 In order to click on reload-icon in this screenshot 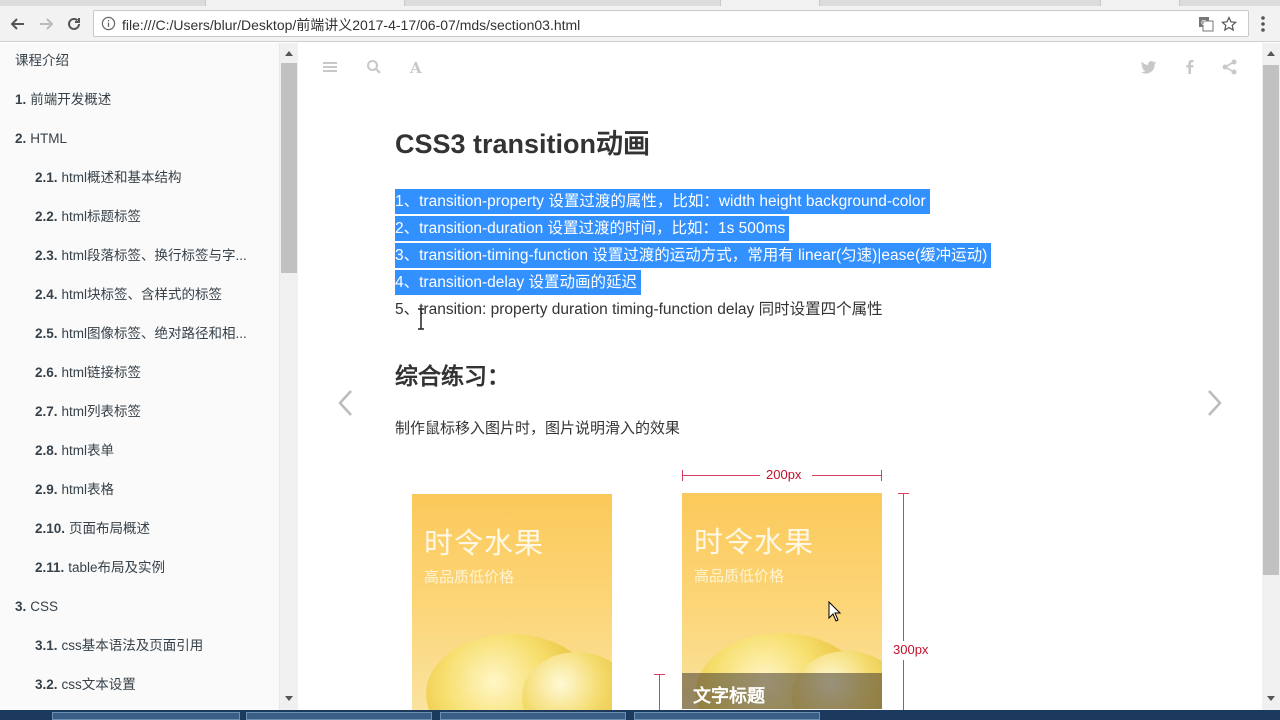, I will do `click(74, 23)`.